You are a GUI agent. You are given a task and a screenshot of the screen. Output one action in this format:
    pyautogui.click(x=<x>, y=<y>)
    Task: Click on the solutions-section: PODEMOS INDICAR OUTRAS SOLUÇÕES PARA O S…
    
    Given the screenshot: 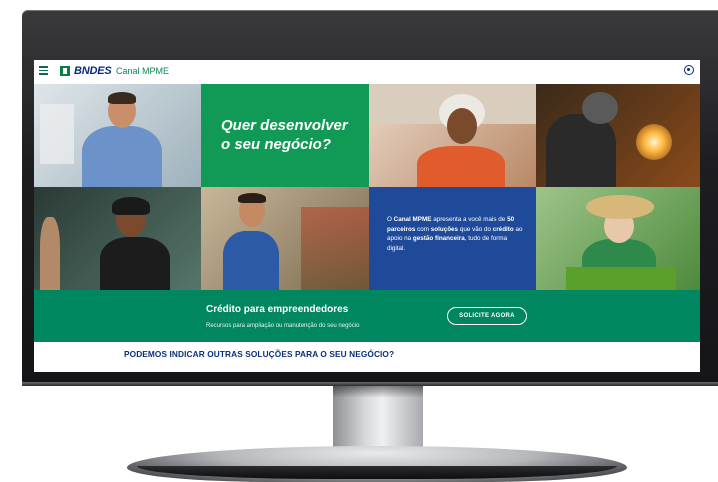 What is the action you would take?
    pyautogui.click(x=367, y=357)
    